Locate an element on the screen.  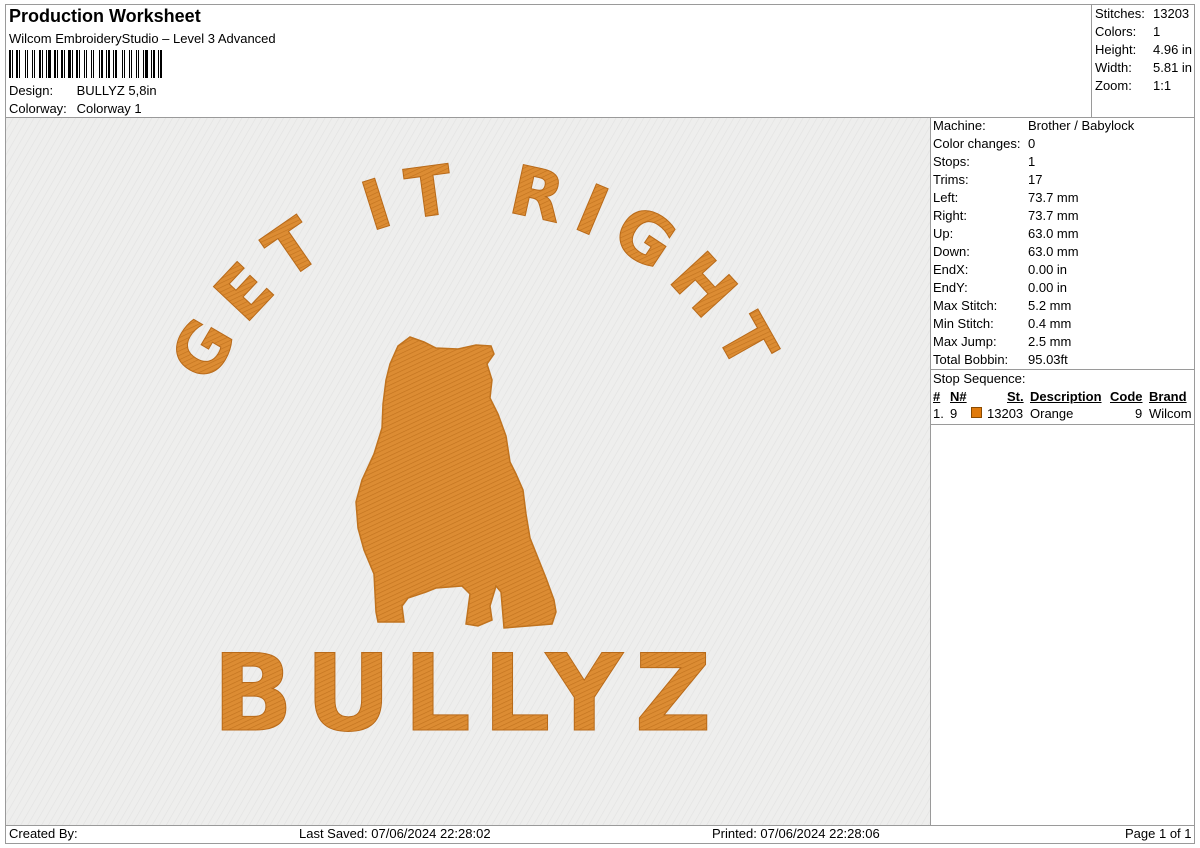
col-brand: Brand is located at coordinates (1168, 396).